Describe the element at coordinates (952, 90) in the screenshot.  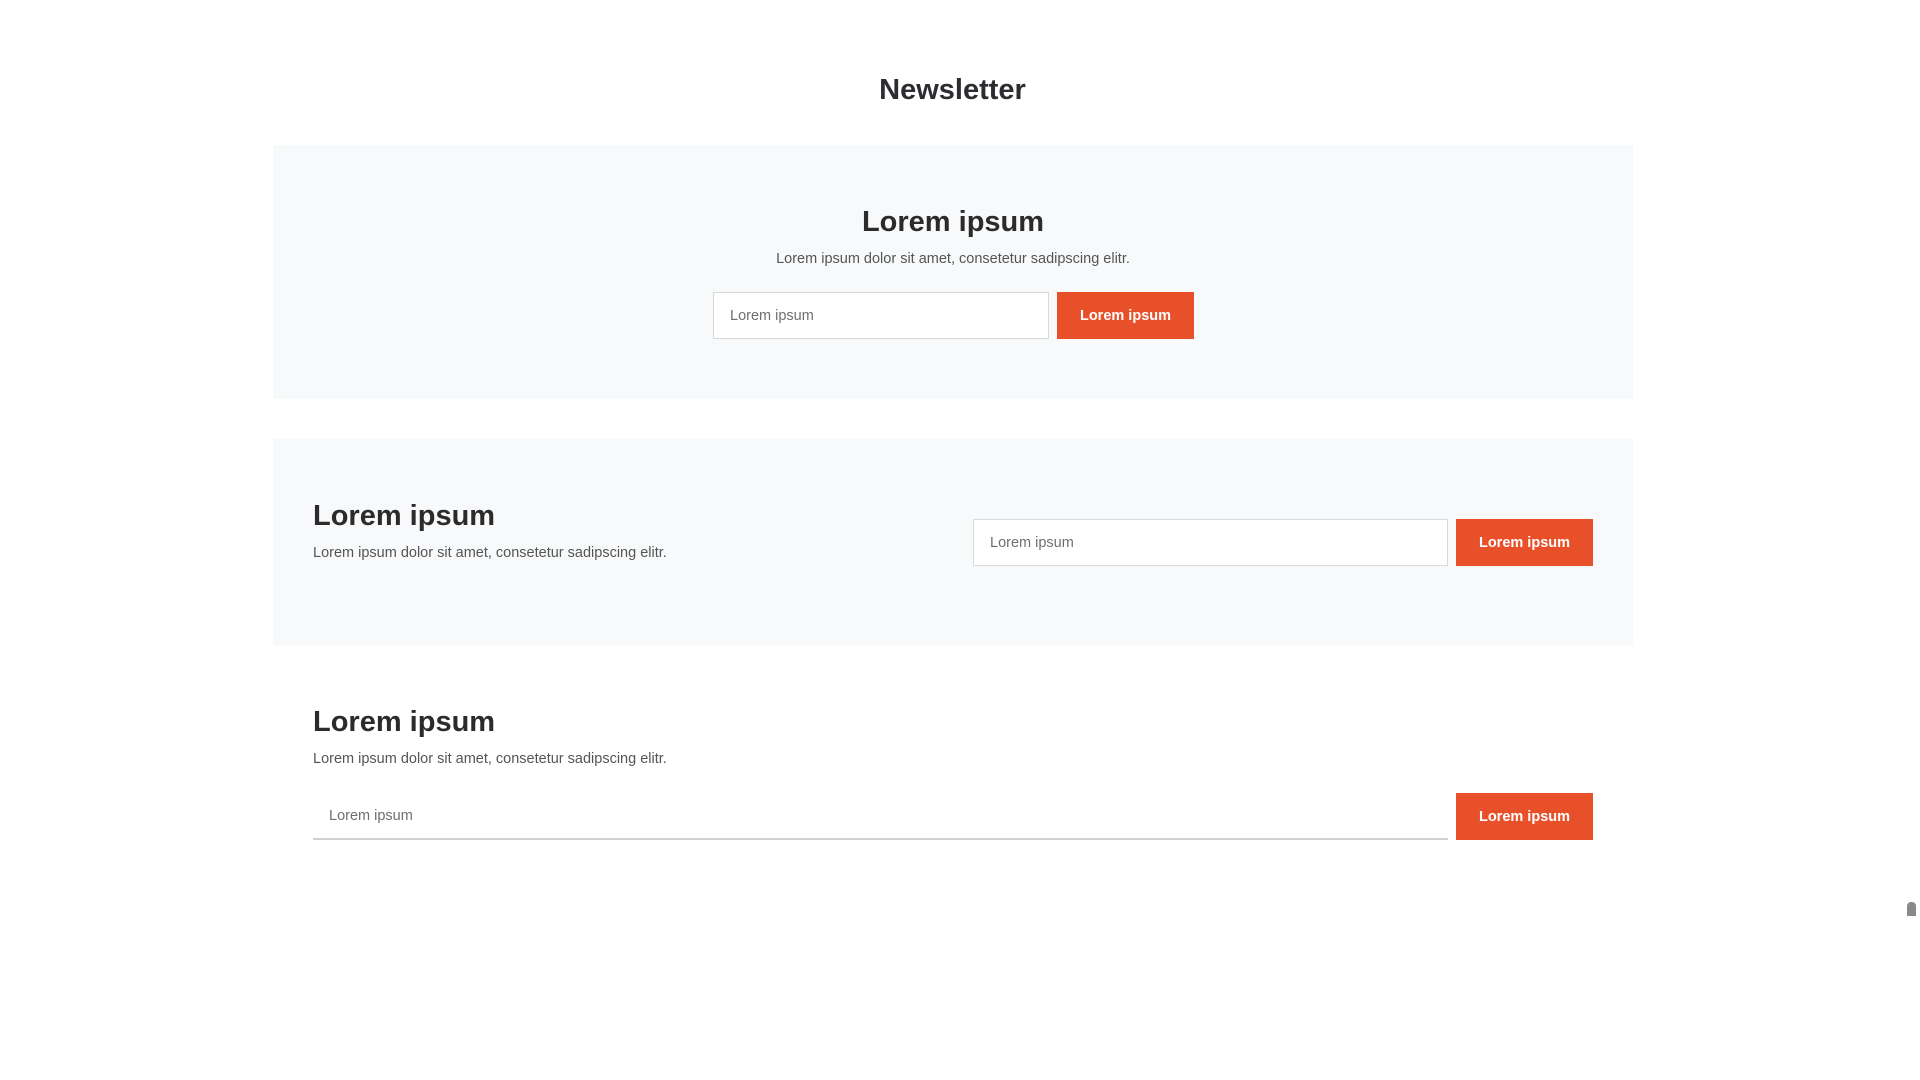
I see `page-title: Newsletter` at that location.